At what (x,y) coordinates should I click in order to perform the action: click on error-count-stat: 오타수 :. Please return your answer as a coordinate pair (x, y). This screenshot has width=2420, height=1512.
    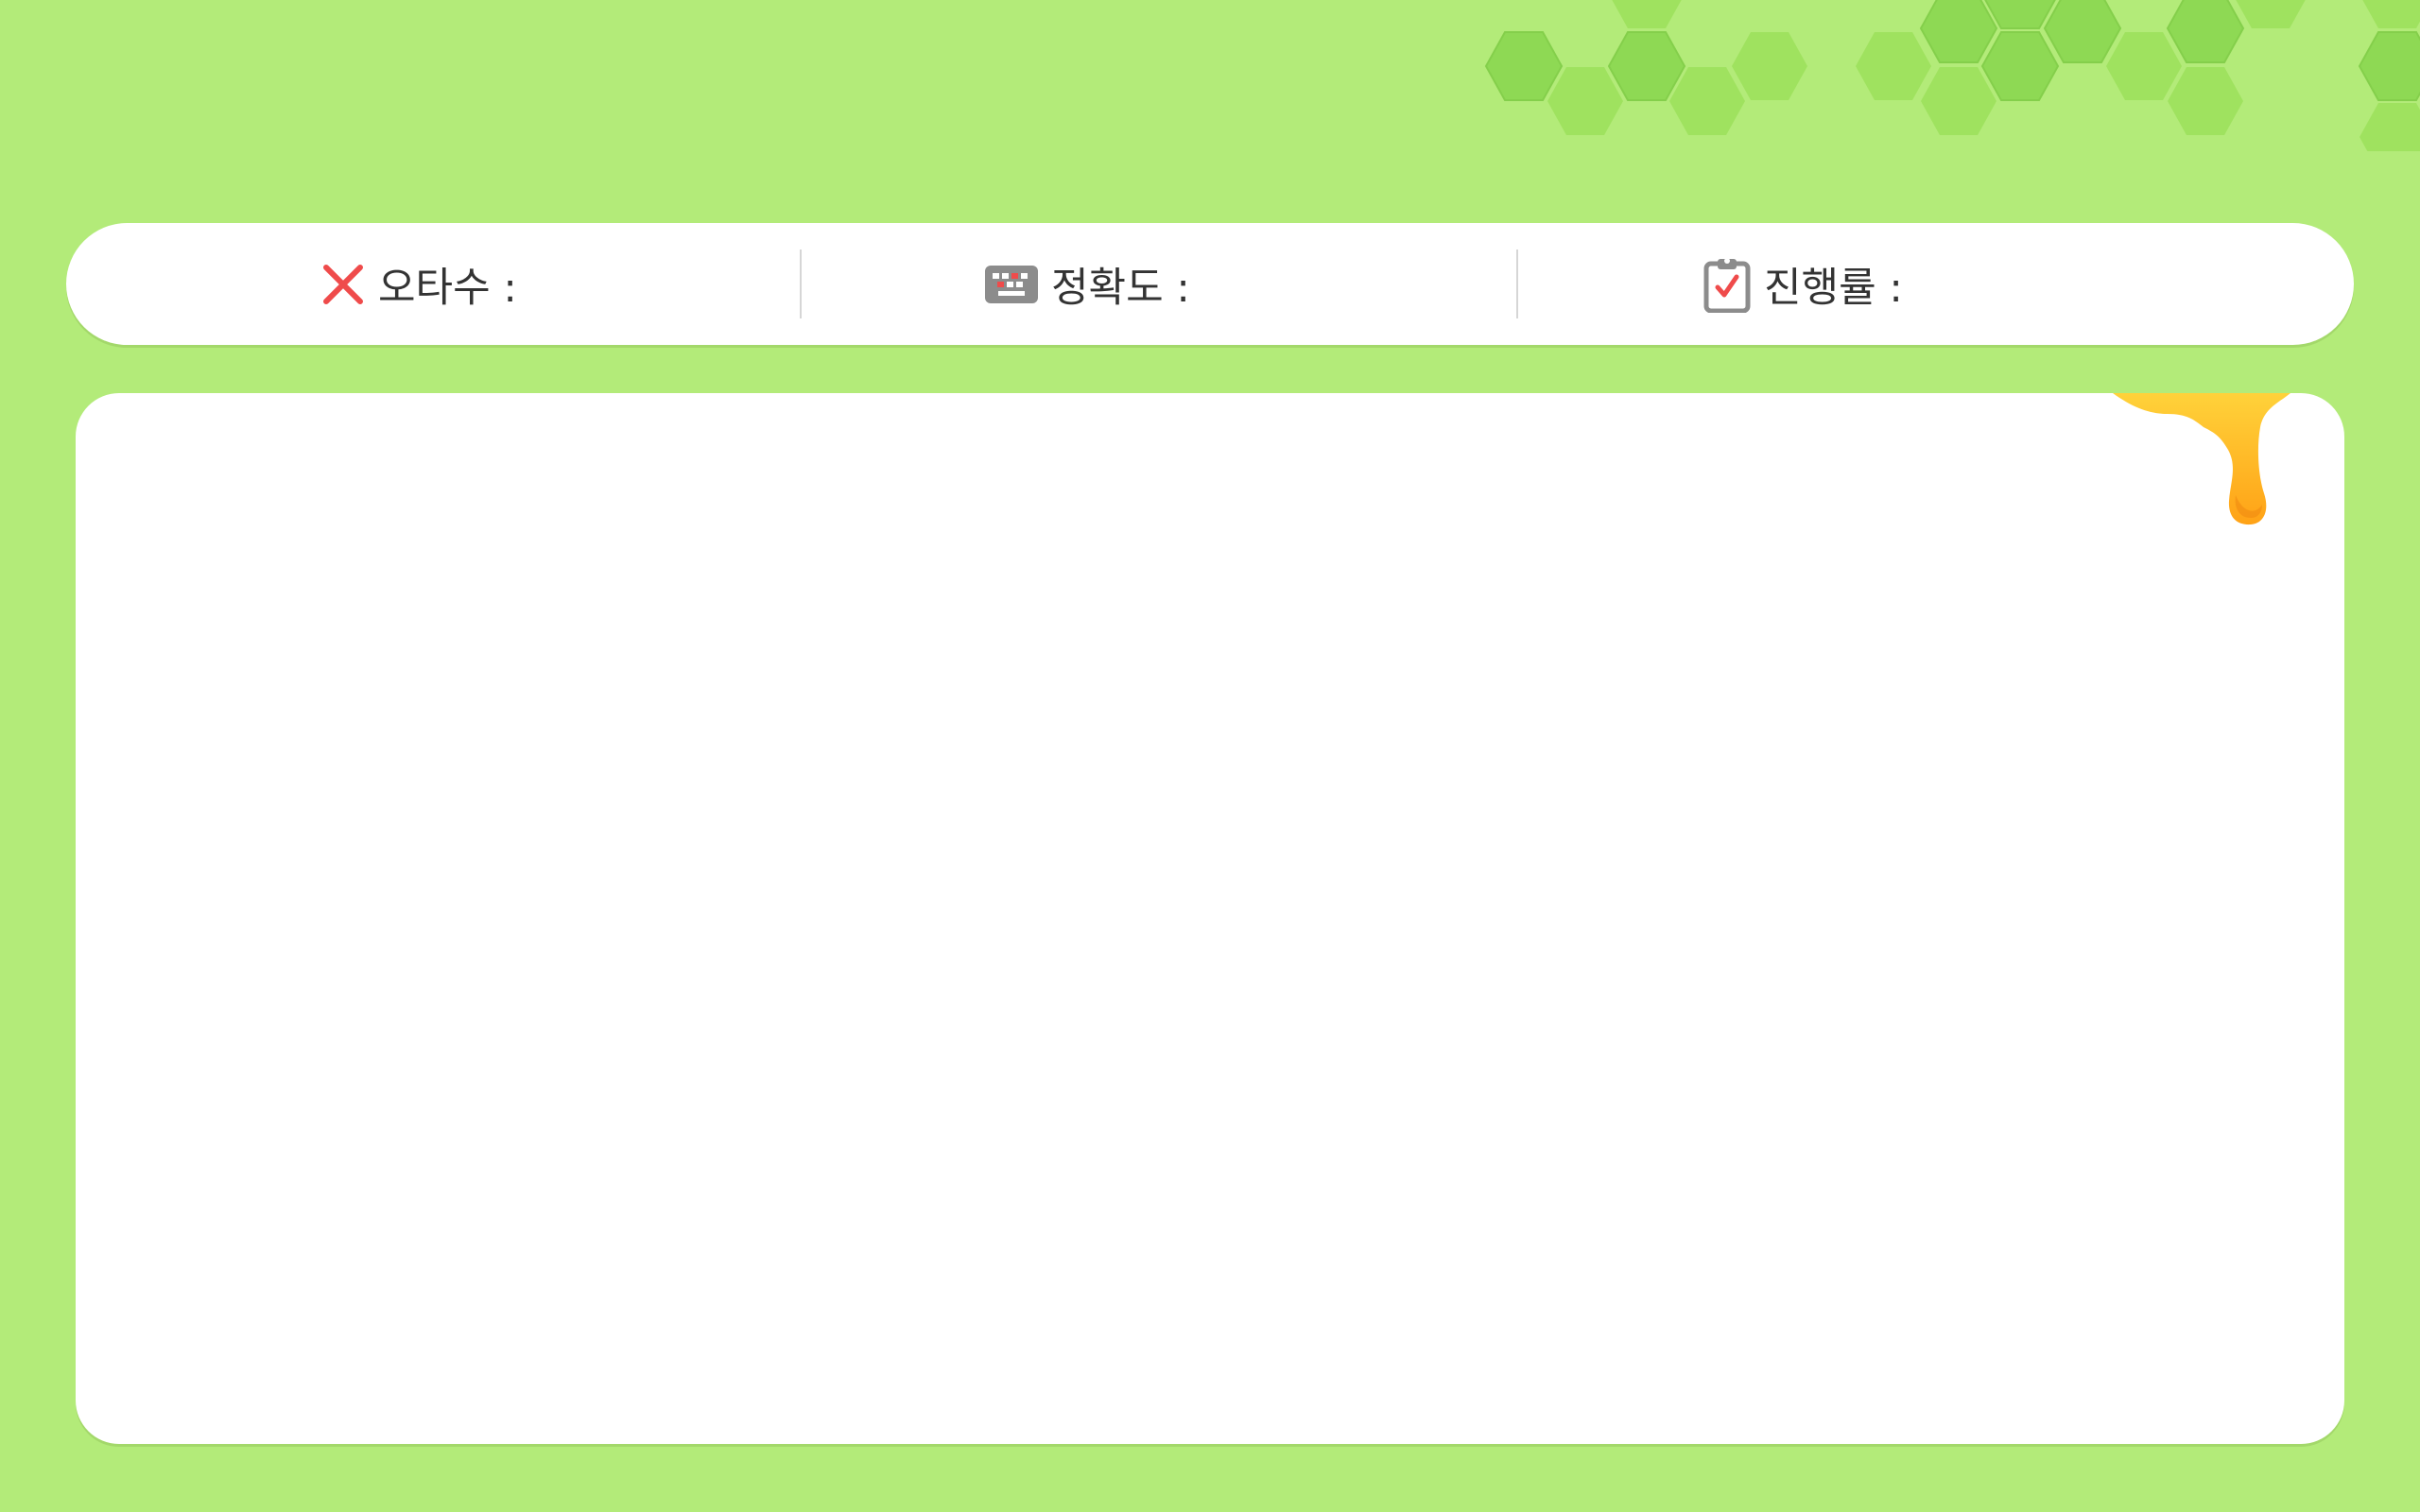
    Looking at the image, I should click on (419, 284).